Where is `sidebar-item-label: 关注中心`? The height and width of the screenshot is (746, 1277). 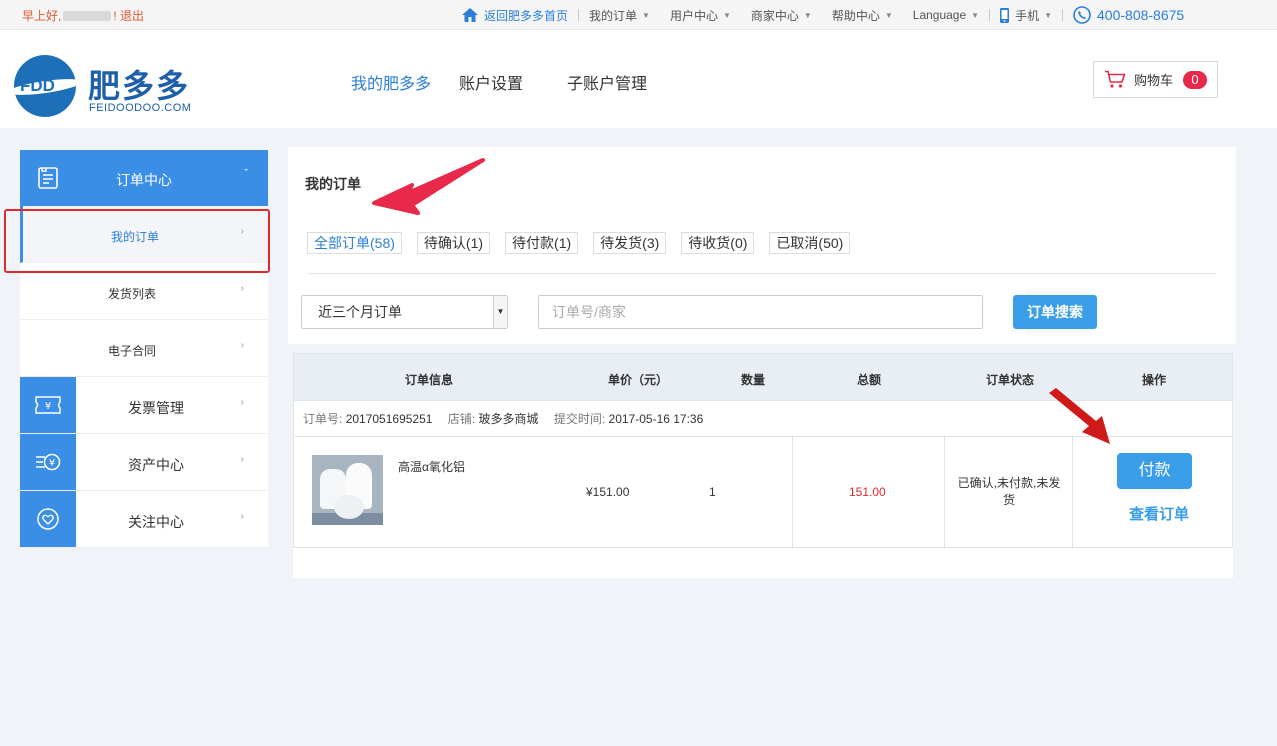
sidebar-item-label: 关注中心 is located at coordinates (156, 522).